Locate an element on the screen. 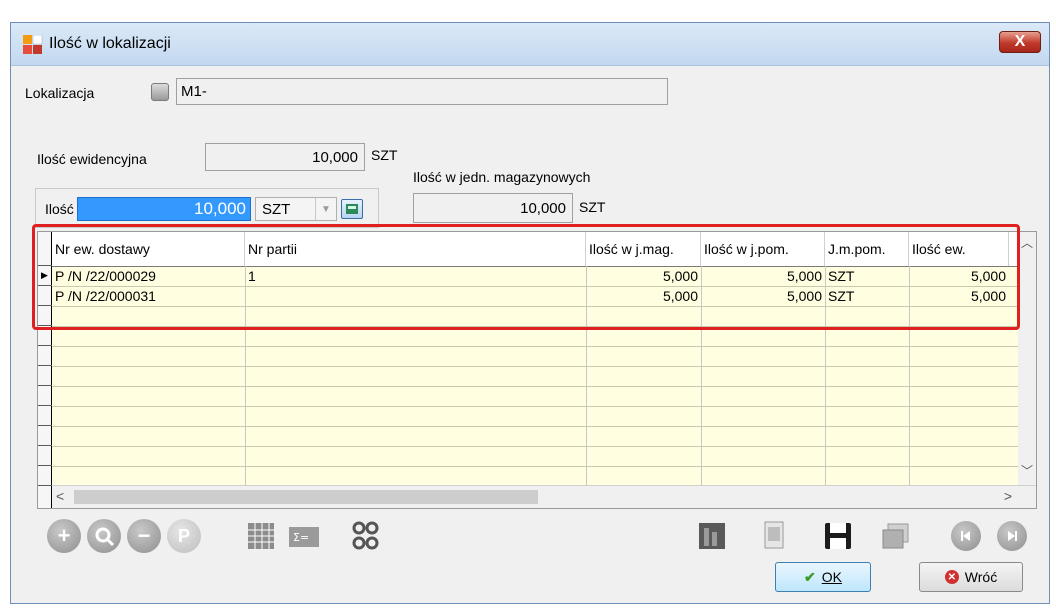 The width and height of the screenshot is (1056, 608). cancel-button-label: Wróć is located at coordinates (981, 577).